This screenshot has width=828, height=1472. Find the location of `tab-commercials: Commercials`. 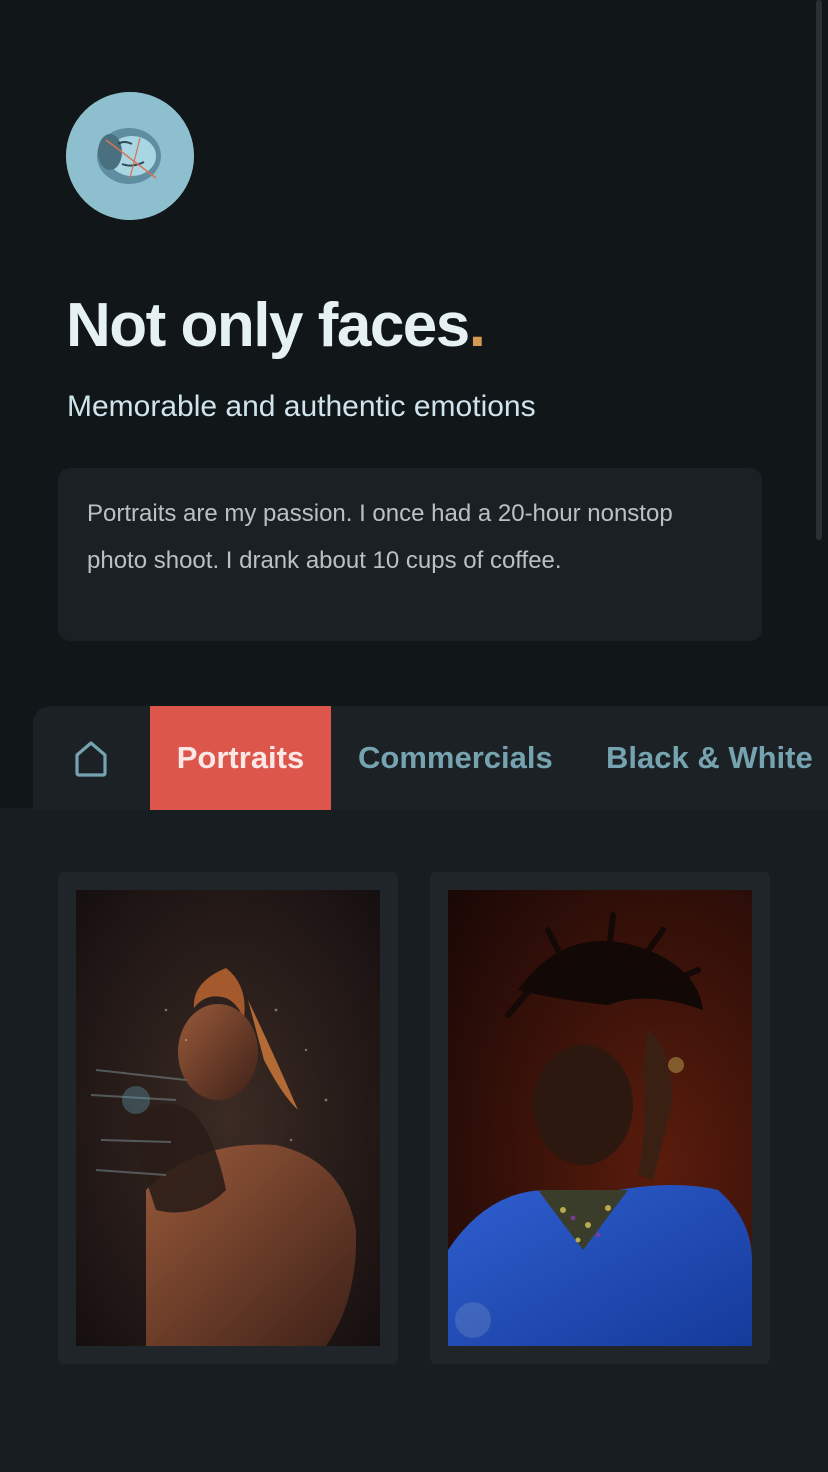

tab-commercials: Commercials is located at coordinates (455, 758).